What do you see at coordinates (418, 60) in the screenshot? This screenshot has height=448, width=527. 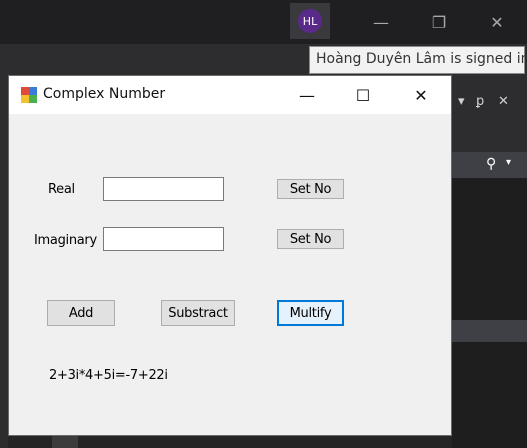 I see `signed-in-tooltip: Hoàng Duyên Lâm is signed in` at bounding box center [418, 60].